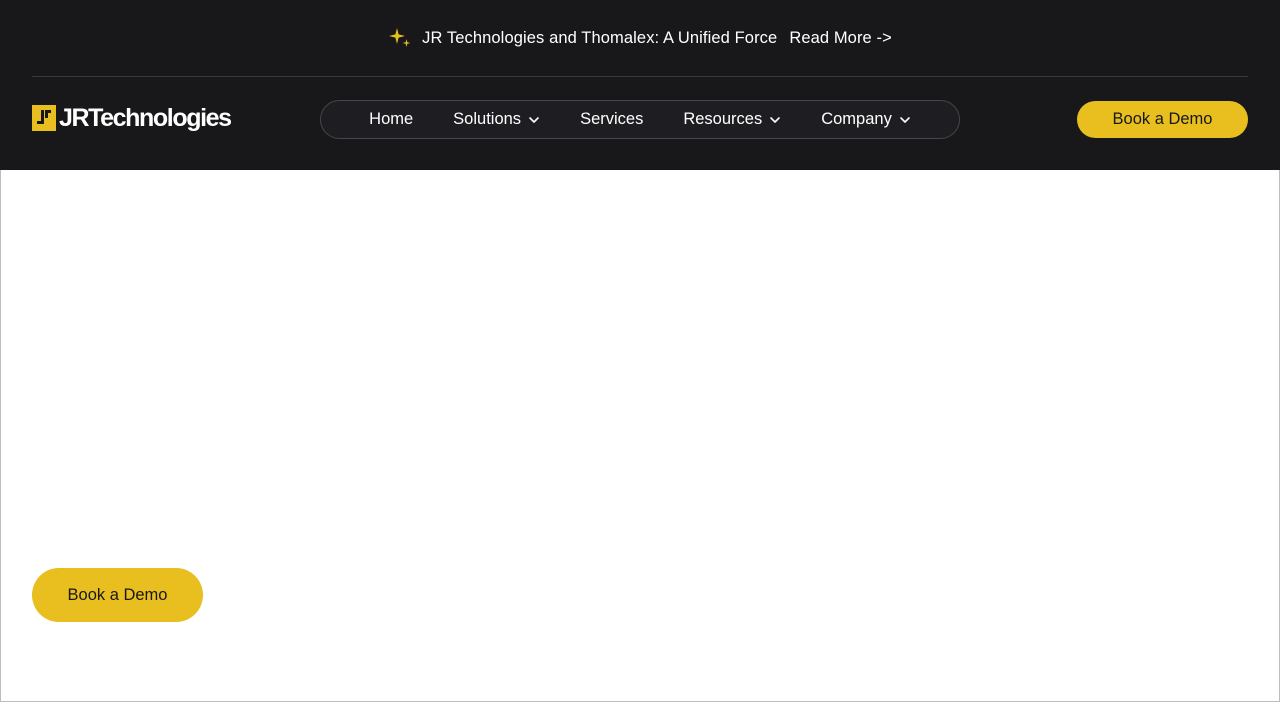 The image size is (1280, 720). What do you see at coordinates (400, 38) in the screenshot?
I see `sparkle-icon` at bounding box center [400, 38].